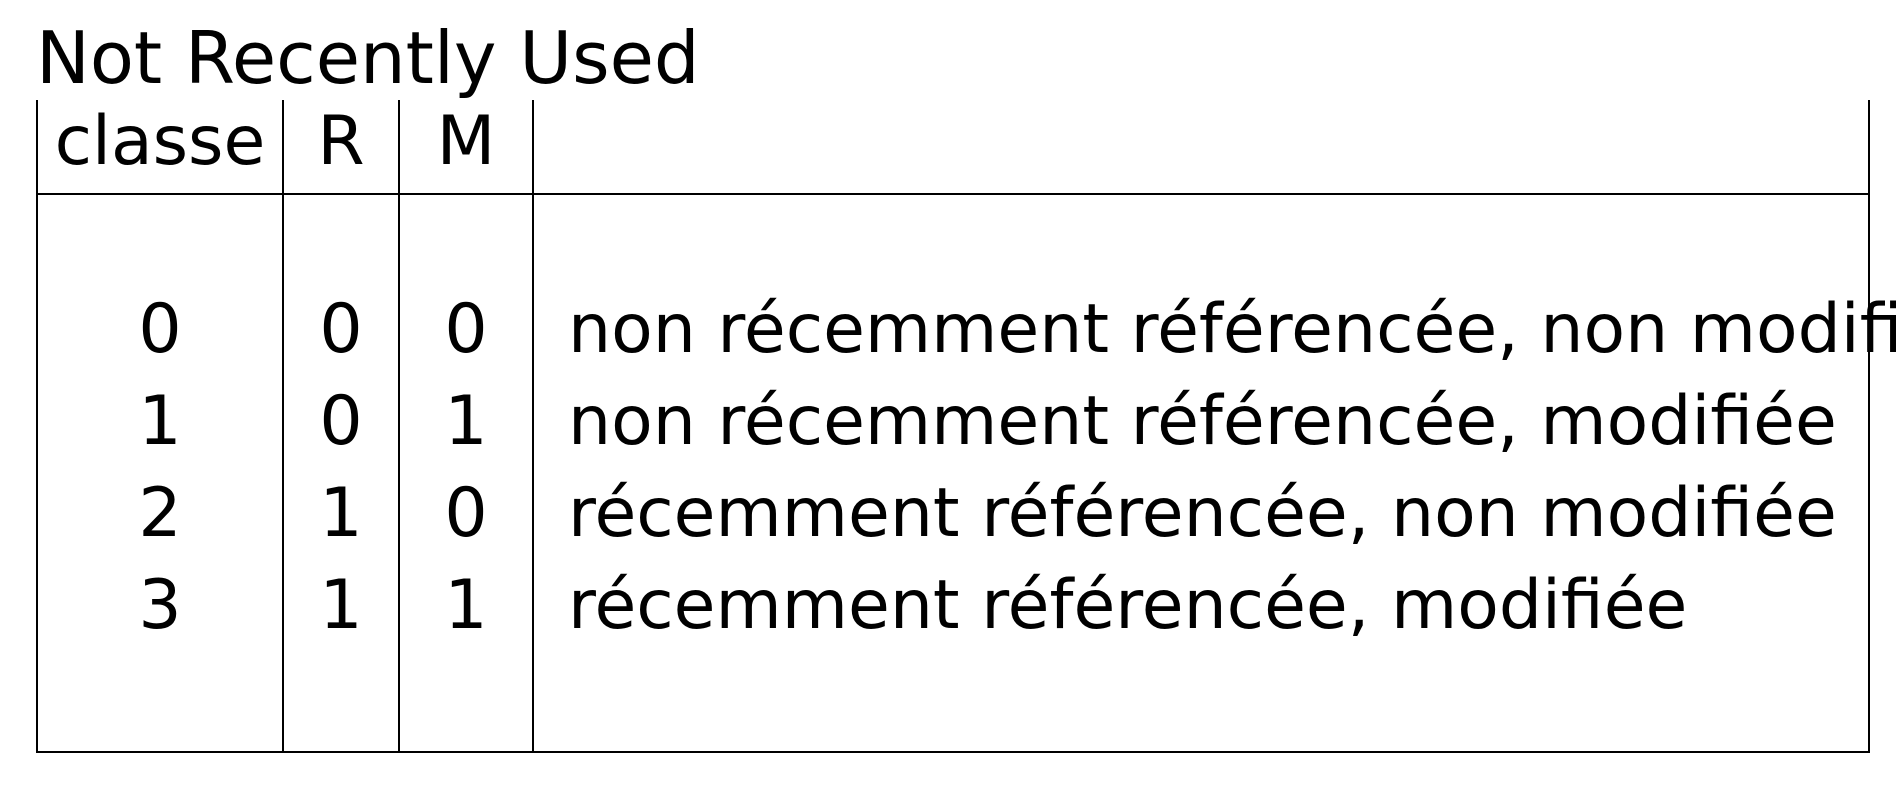 The width and height of the screenshot is (1896, 798). I want to click on table-cell-classe: 1, so click(160, 421).